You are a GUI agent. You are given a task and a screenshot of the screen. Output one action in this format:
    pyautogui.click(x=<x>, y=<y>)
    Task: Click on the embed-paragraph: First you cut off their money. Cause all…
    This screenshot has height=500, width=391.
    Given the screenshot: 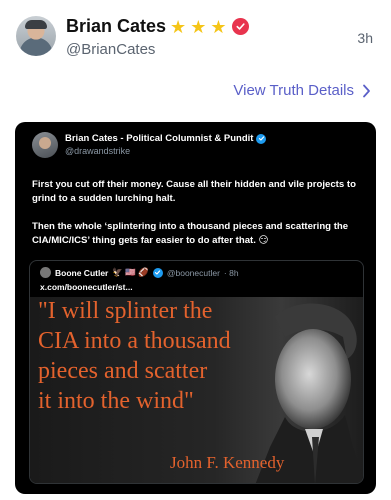 What is the action you would take?
    pyautogui.click(x=194, y=191)
    